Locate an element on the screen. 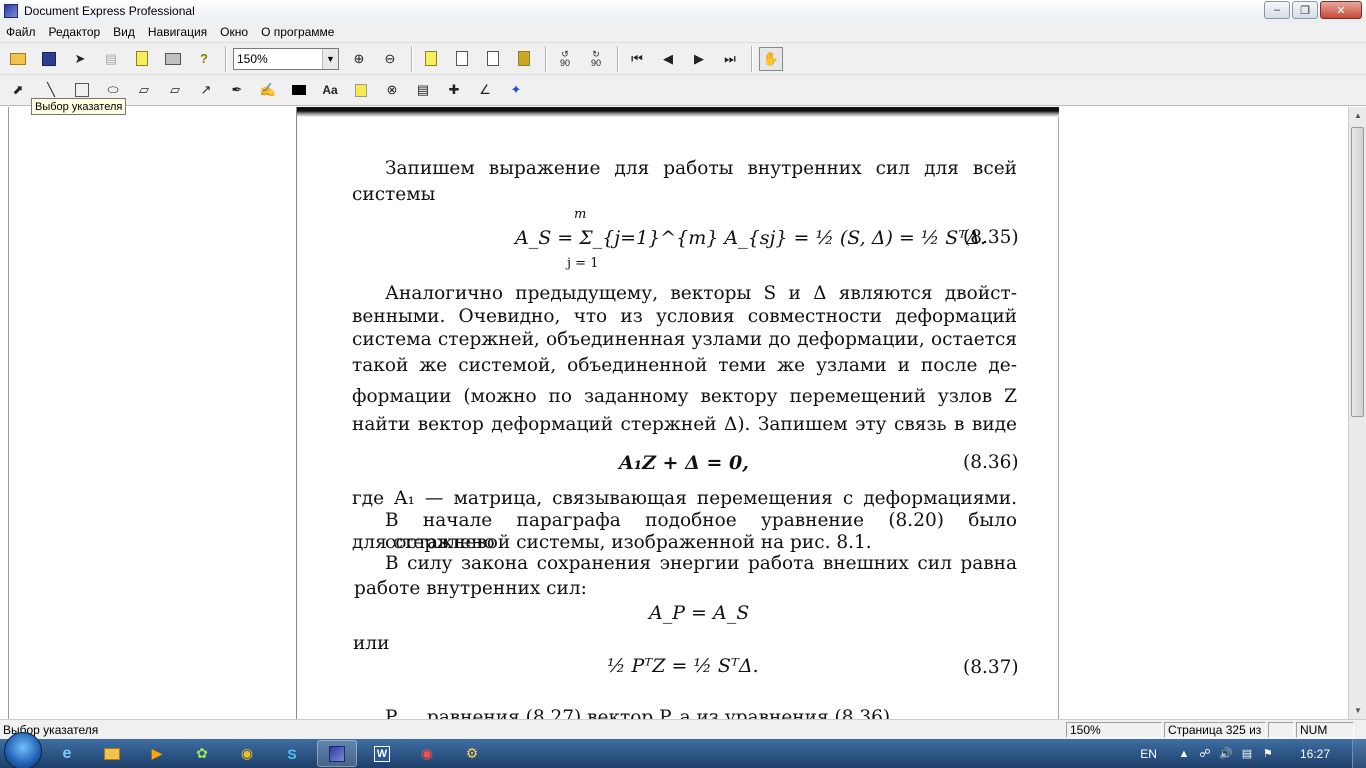  highlighter-icon: ✍ is located at coordinates (268, 90).